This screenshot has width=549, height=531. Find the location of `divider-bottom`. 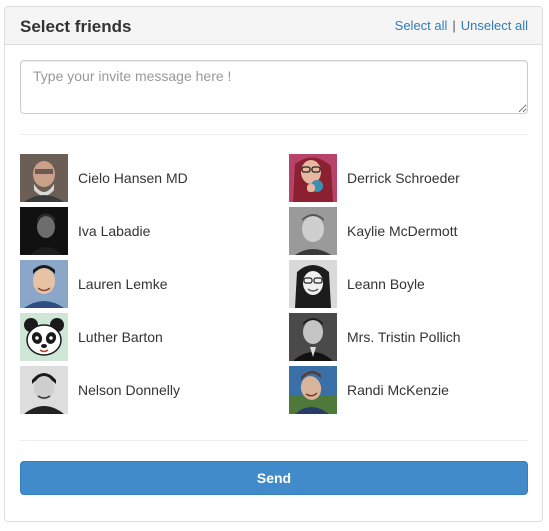

divider-bottom is located at coordinates (274, 440).